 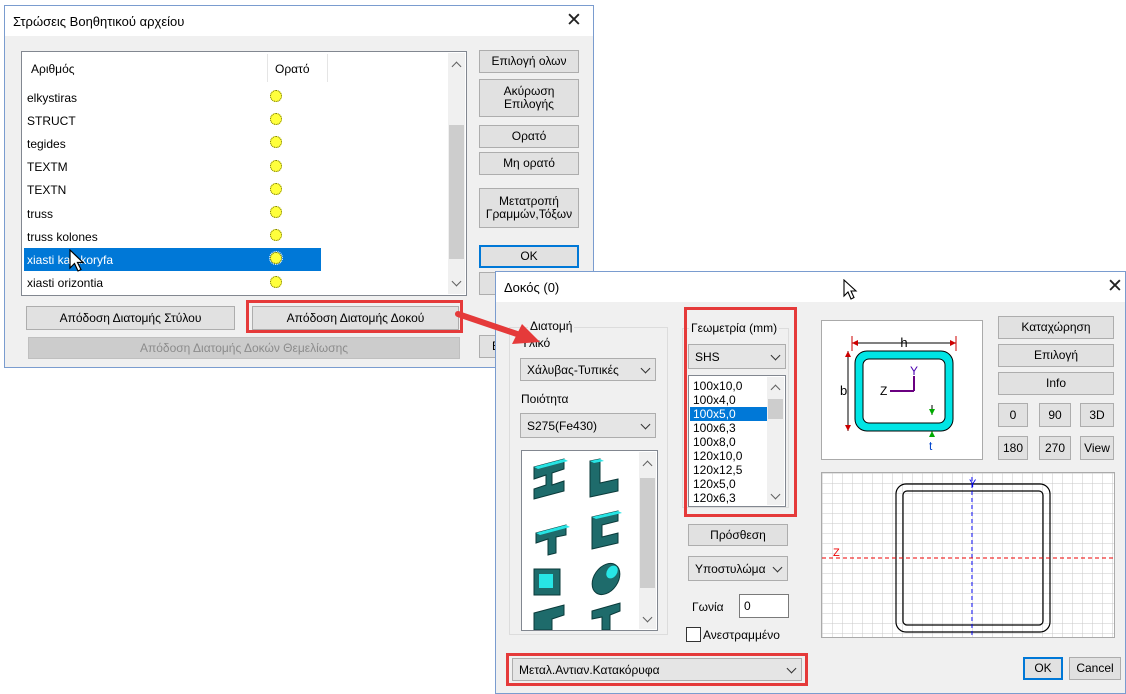 I want to click on layer-name: STRUCT, so click(x=51, y=120).